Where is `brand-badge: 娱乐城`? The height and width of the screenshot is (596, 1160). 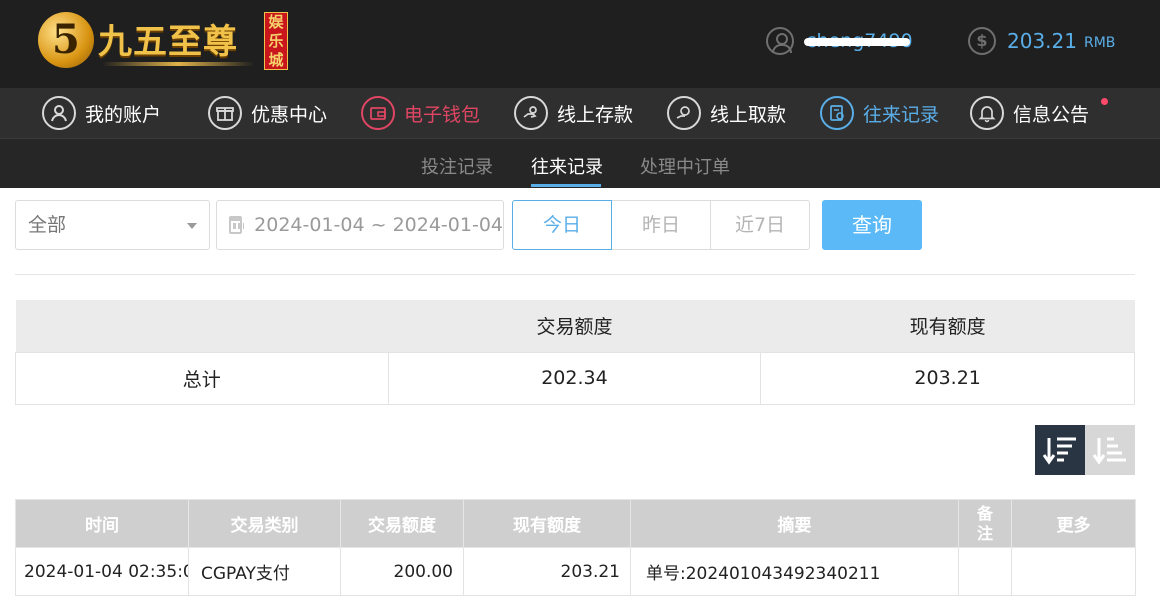 brand-badge: 娱乐城 is located at coordinates (276, 41).